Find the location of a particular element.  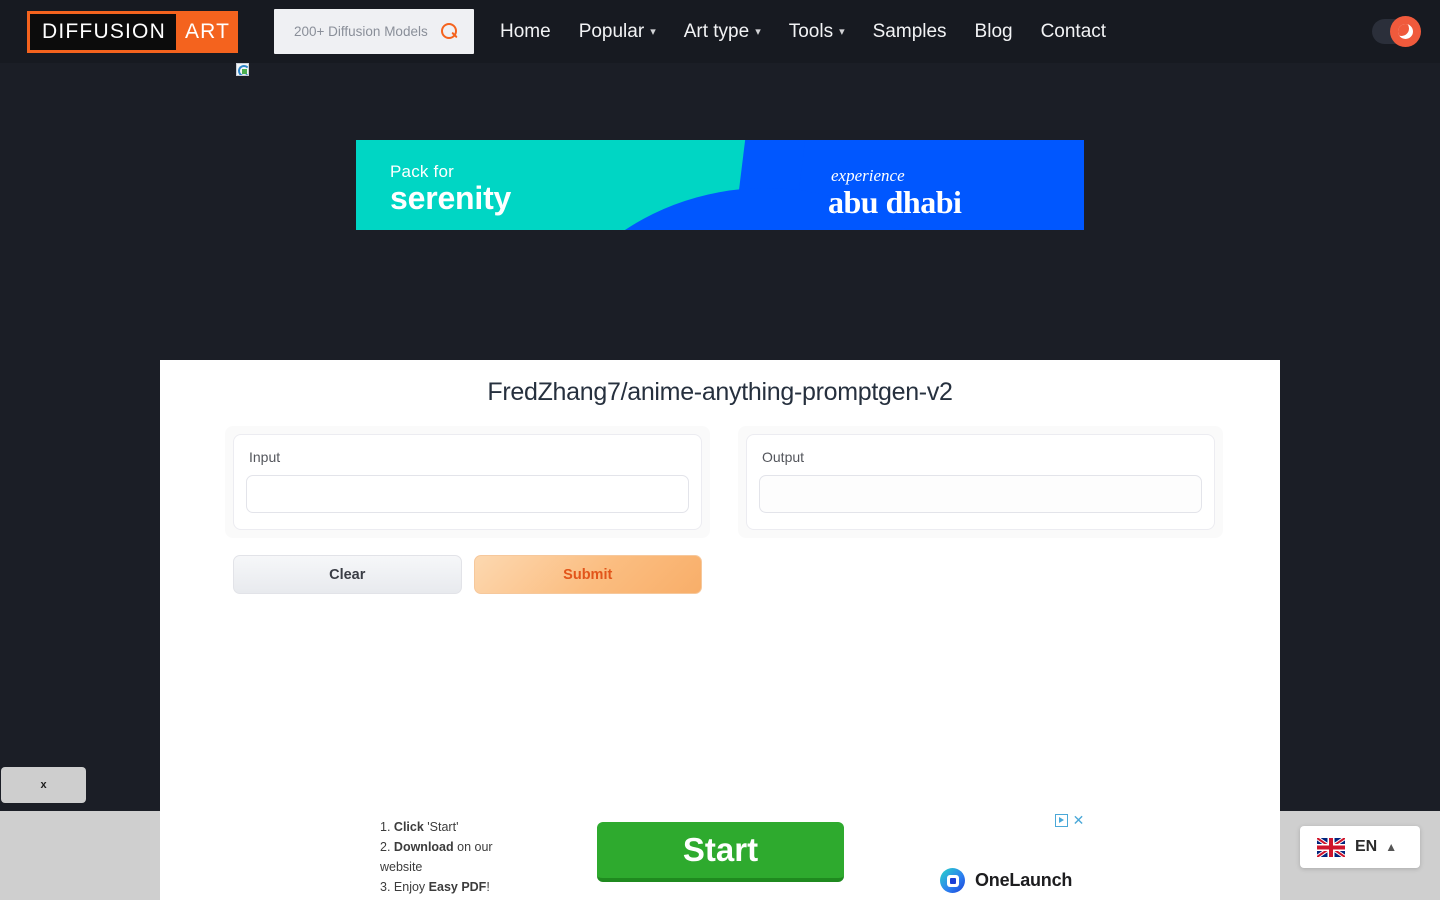

onelaunch-logo-icon is located at coordinates (952, 880).